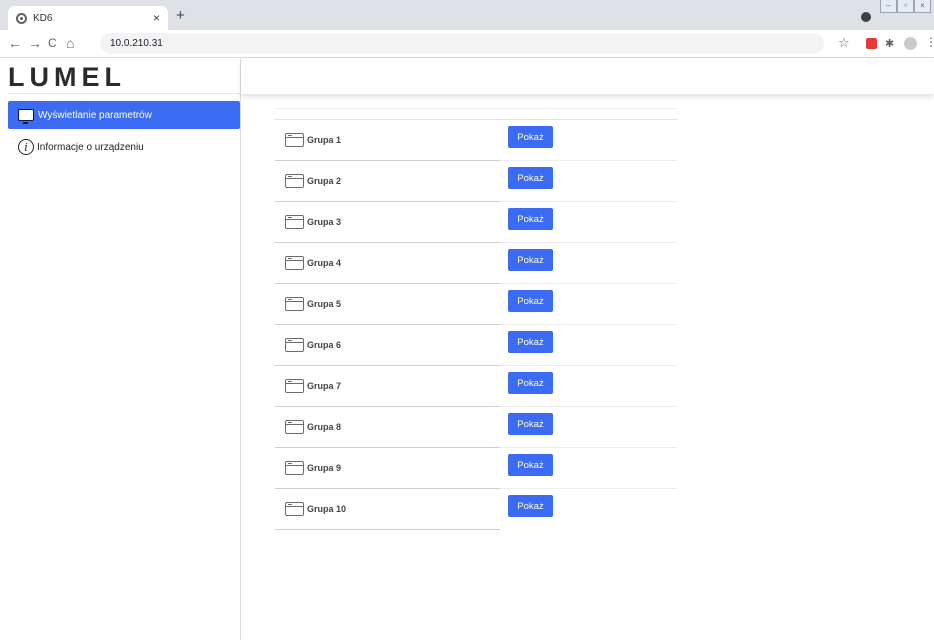 Image resolution: width=934 pixels, height=640 pixels. Describe the element at coordinates (324, 140) in the screenshot. I see `group-label: Grupa 1` at that location.